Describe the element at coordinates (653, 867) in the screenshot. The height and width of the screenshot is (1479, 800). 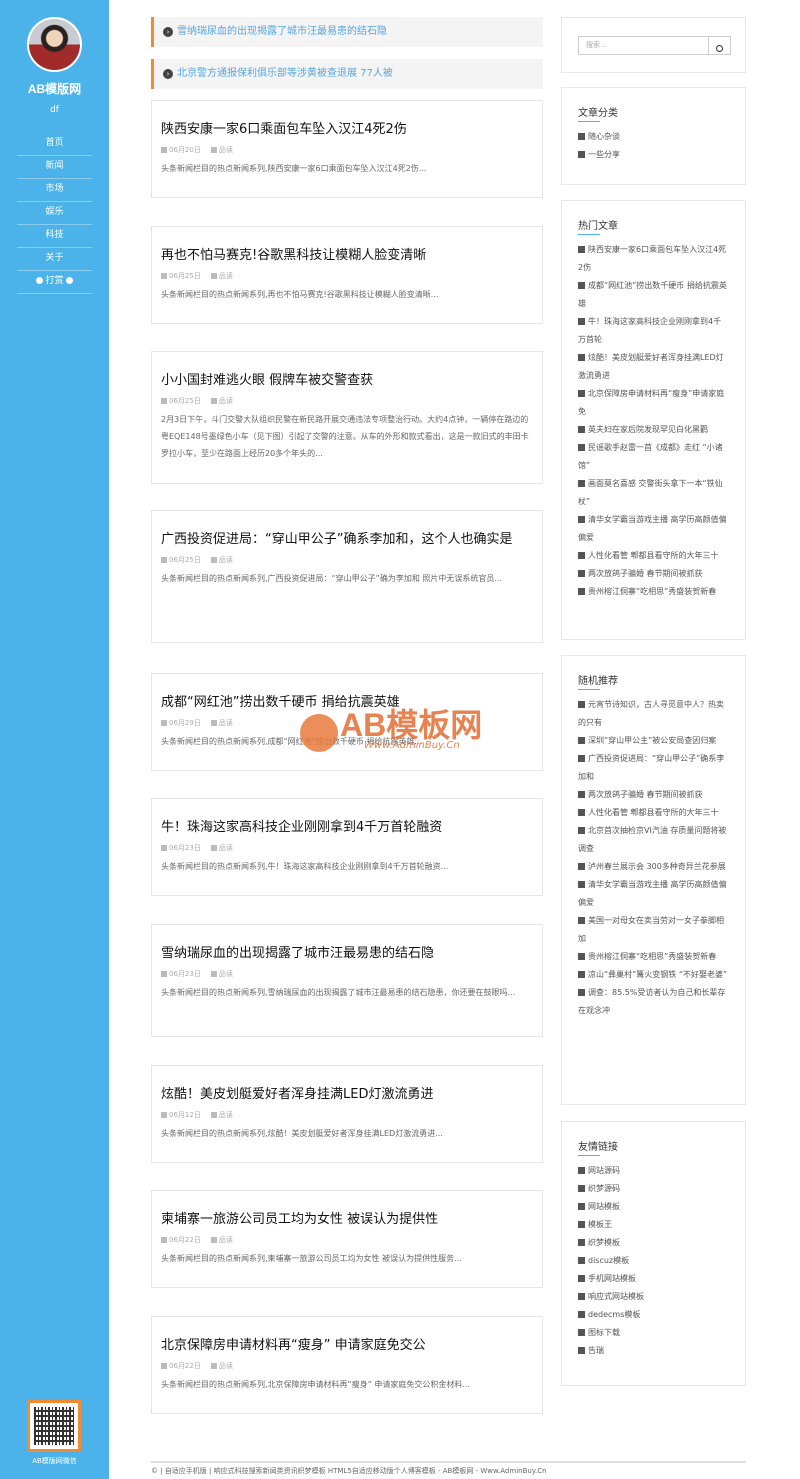
I see `random-article-link: 泸州春兰展示会 300多种奇异兰花参展` at that location.